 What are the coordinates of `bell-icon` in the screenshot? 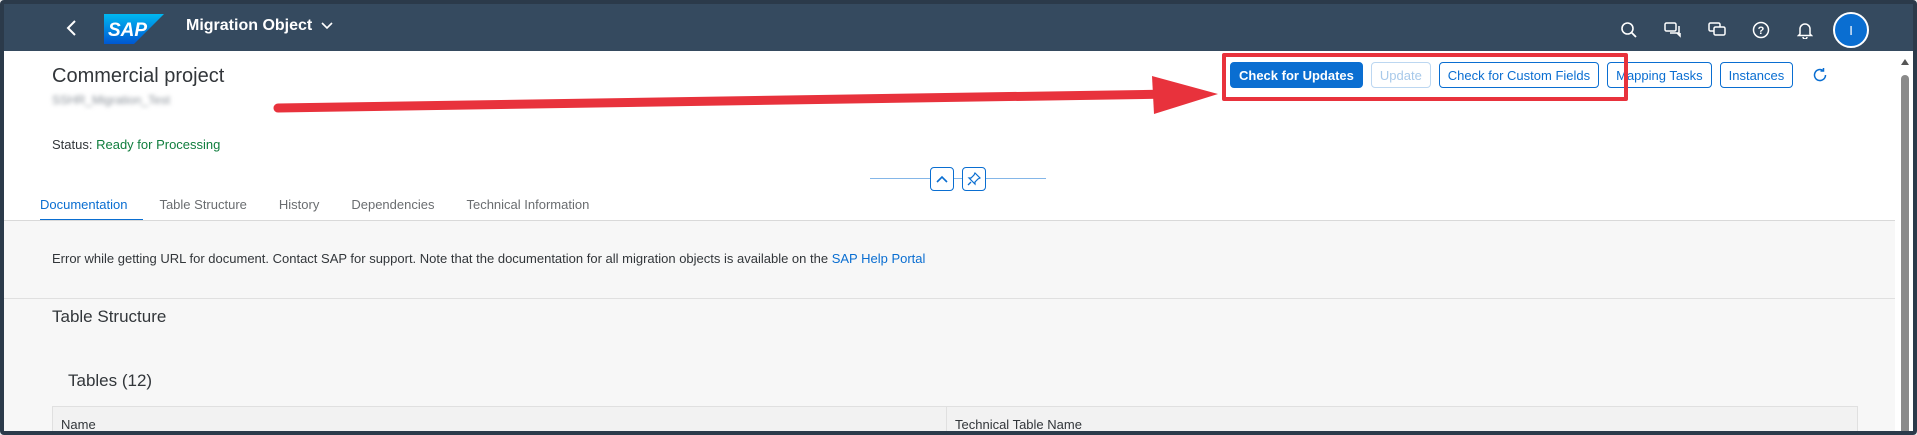 It's located at (1805, 31).